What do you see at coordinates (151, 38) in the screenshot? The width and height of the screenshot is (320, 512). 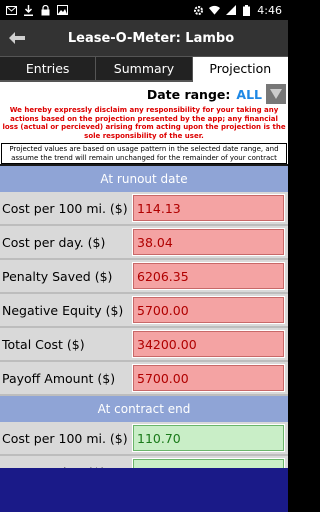 I see `page-title: Lease-O-Meter: Lambo` at bounding box center [151, 38].